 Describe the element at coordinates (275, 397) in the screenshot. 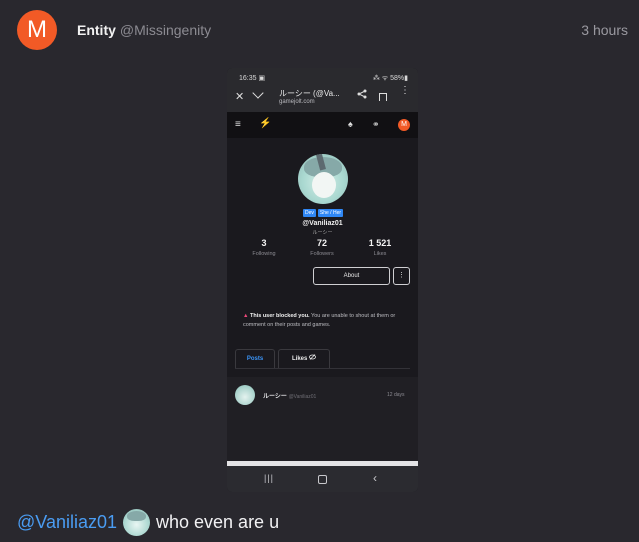

I see `feed-post-user: ルーシー` at that location.